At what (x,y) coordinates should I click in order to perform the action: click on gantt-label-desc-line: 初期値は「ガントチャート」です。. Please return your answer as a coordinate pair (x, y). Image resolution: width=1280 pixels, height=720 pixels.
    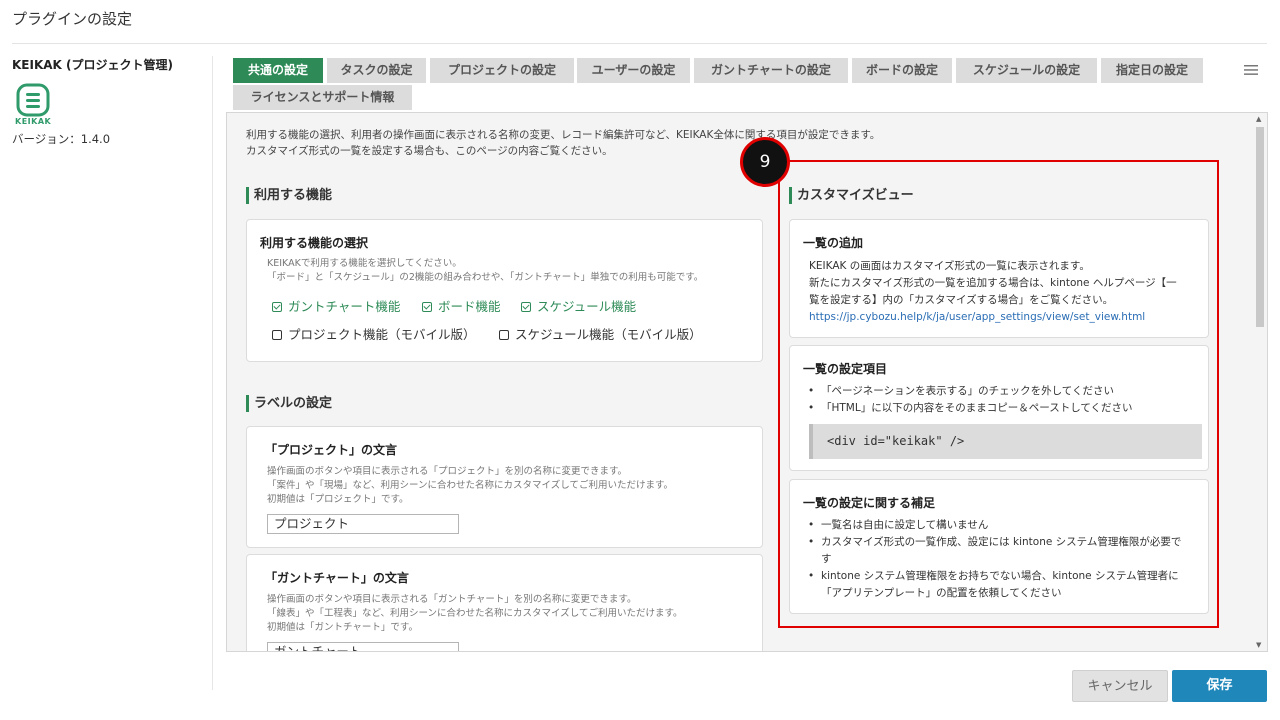
    Looking at the image, I should click on (342, 627).